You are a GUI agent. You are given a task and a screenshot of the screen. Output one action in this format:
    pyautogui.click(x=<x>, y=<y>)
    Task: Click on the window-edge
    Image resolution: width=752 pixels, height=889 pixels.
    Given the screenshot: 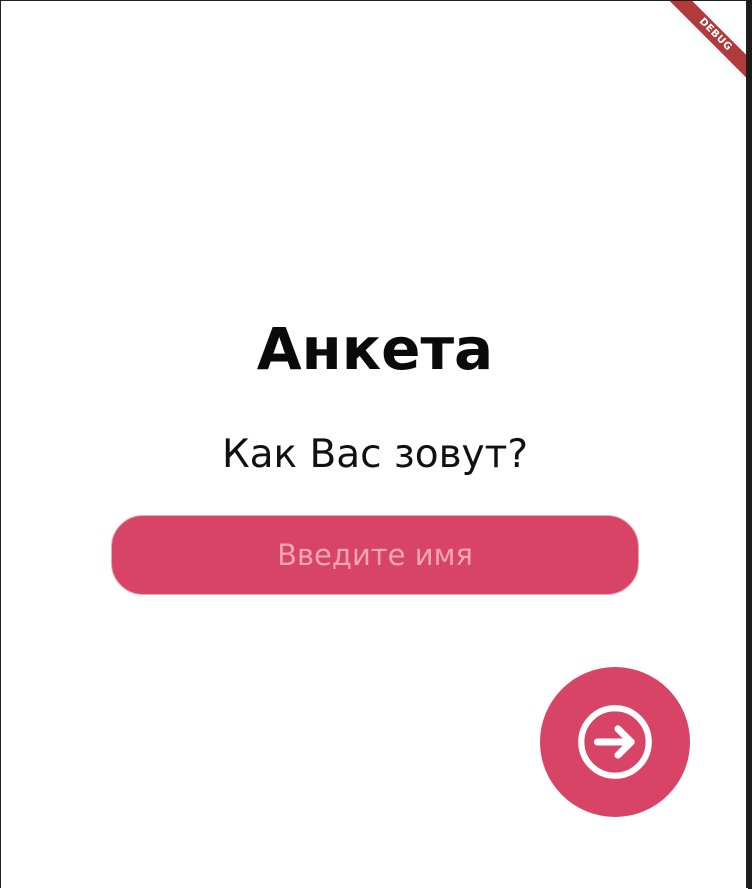 What is the action you would take?
    pyautogui.click(x=750, y=444)
    